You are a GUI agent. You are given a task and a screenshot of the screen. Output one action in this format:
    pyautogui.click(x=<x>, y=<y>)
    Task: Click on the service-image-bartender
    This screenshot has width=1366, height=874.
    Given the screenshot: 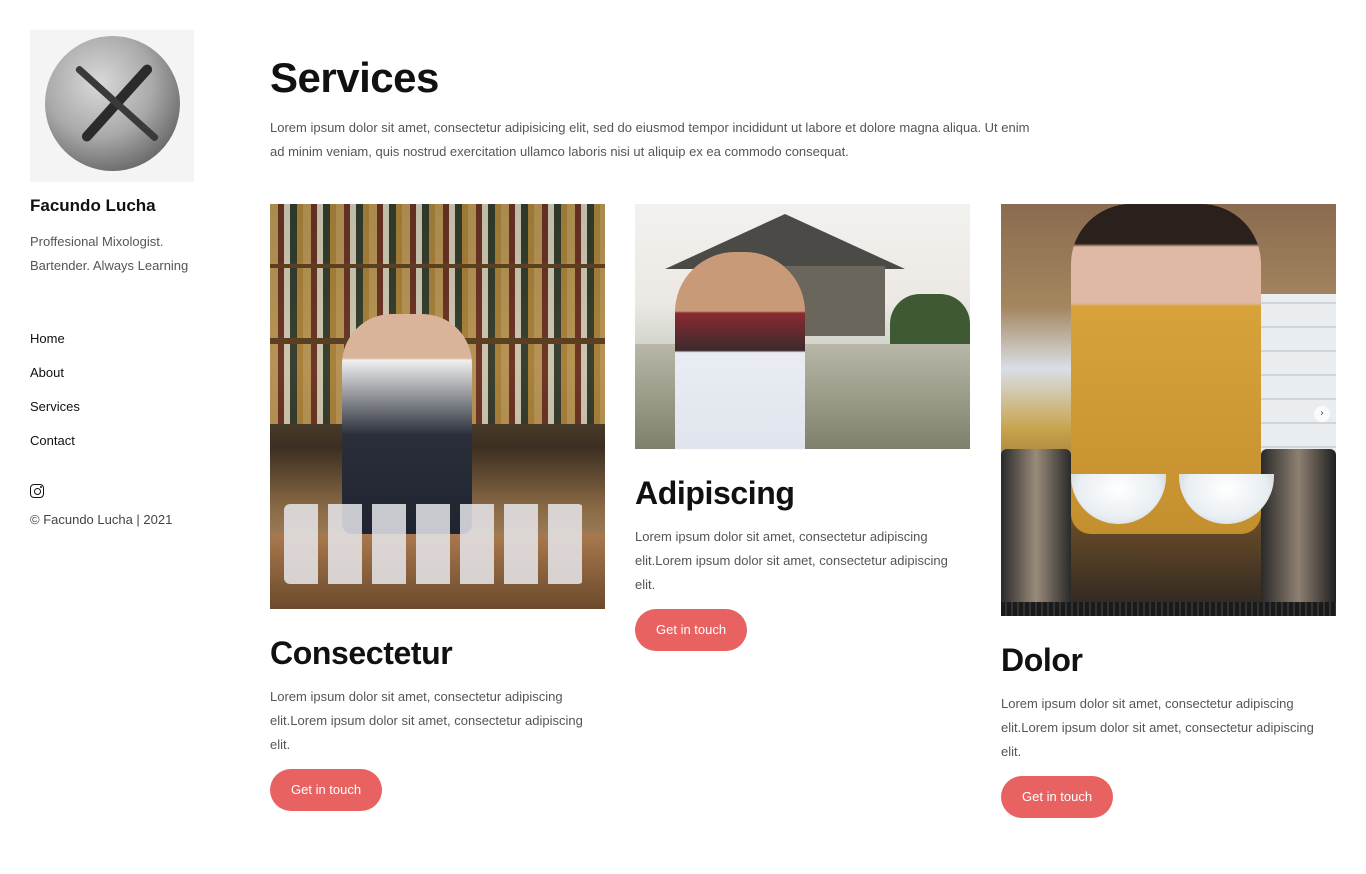 What is the action you would take?
    pyautogui.click(x=437, y=406)
    